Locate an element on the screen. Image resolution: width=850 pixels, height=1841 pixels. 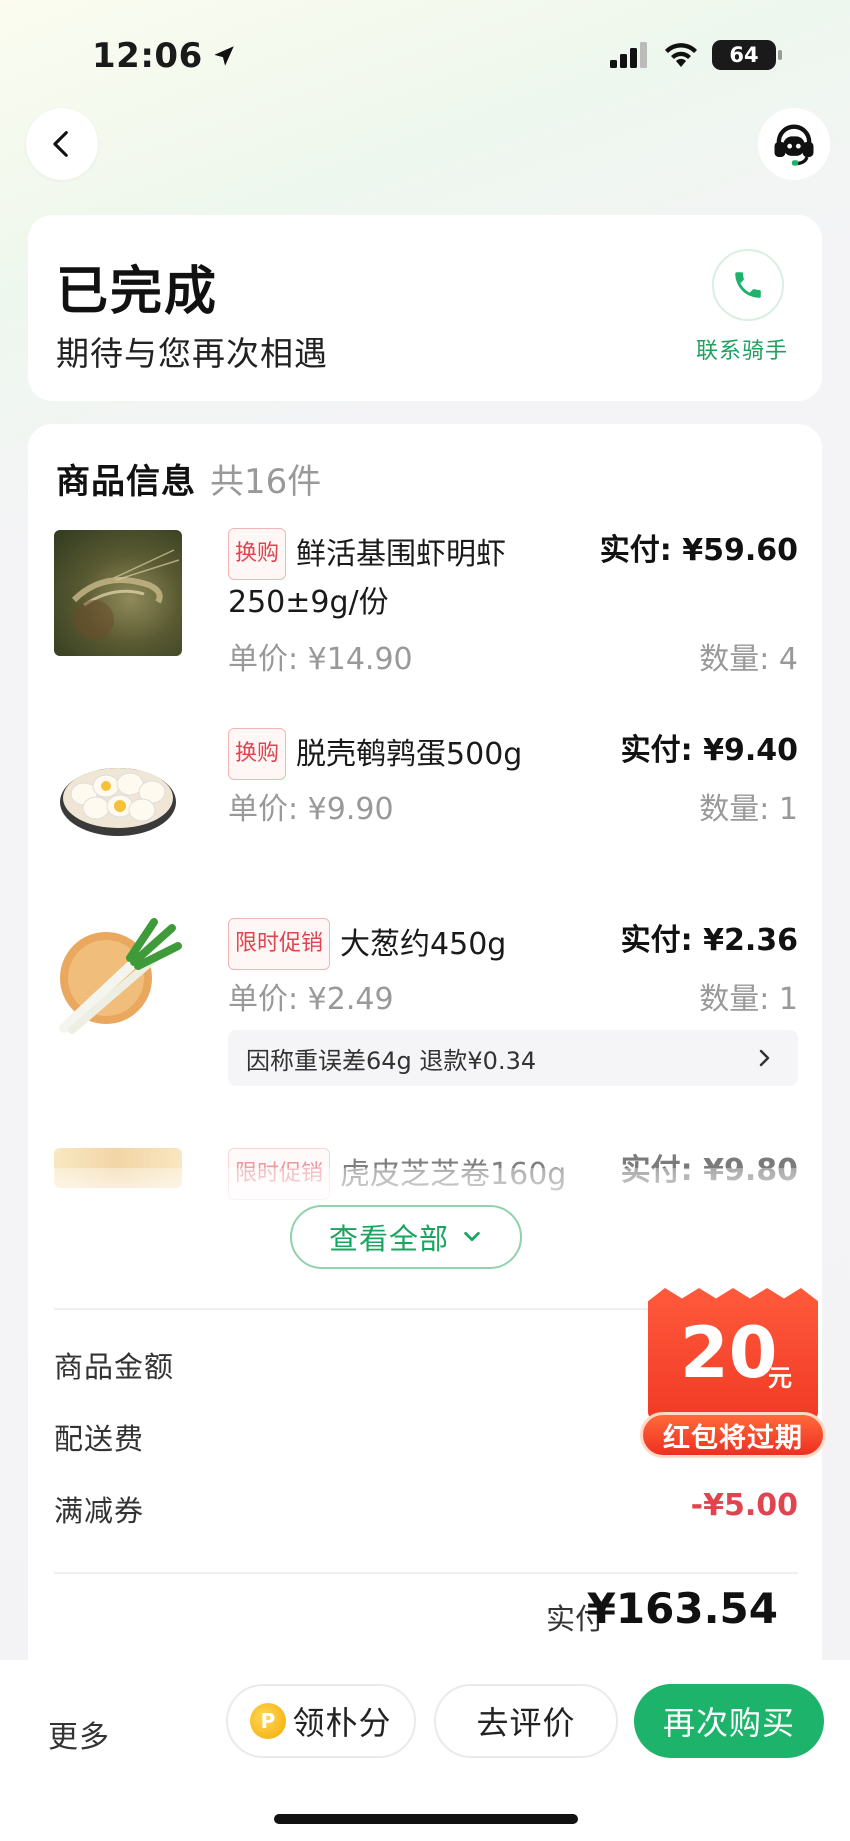
location-arrow-icon is located at coordinates (223, 56).